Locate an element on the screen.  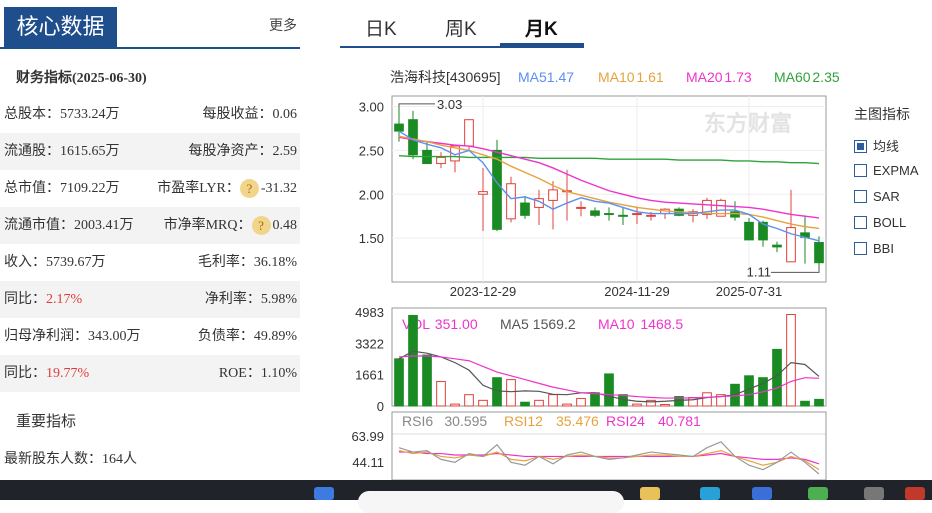
indicator-option-boll: BOLL is located at coordinates (880, 222).